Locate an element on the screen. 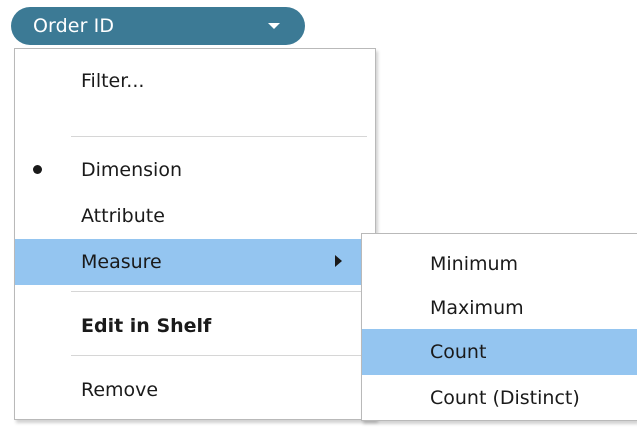 The image size is (637, 429). menu-item-remove-label: Remove is located at coordinates (120, 390).